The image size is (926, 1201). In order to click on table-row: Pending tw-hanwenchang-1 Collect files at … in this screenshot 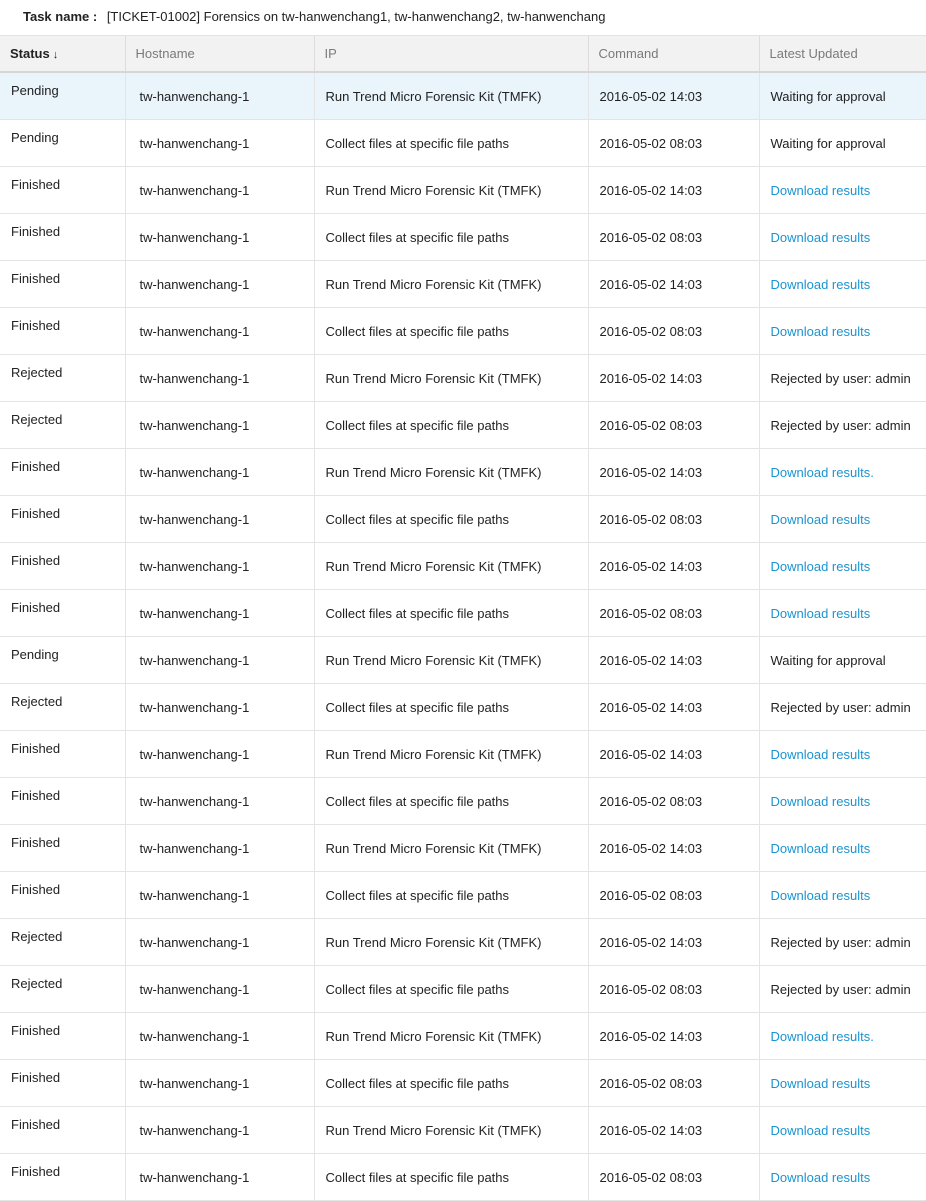, I will do `click(463, 143)`.